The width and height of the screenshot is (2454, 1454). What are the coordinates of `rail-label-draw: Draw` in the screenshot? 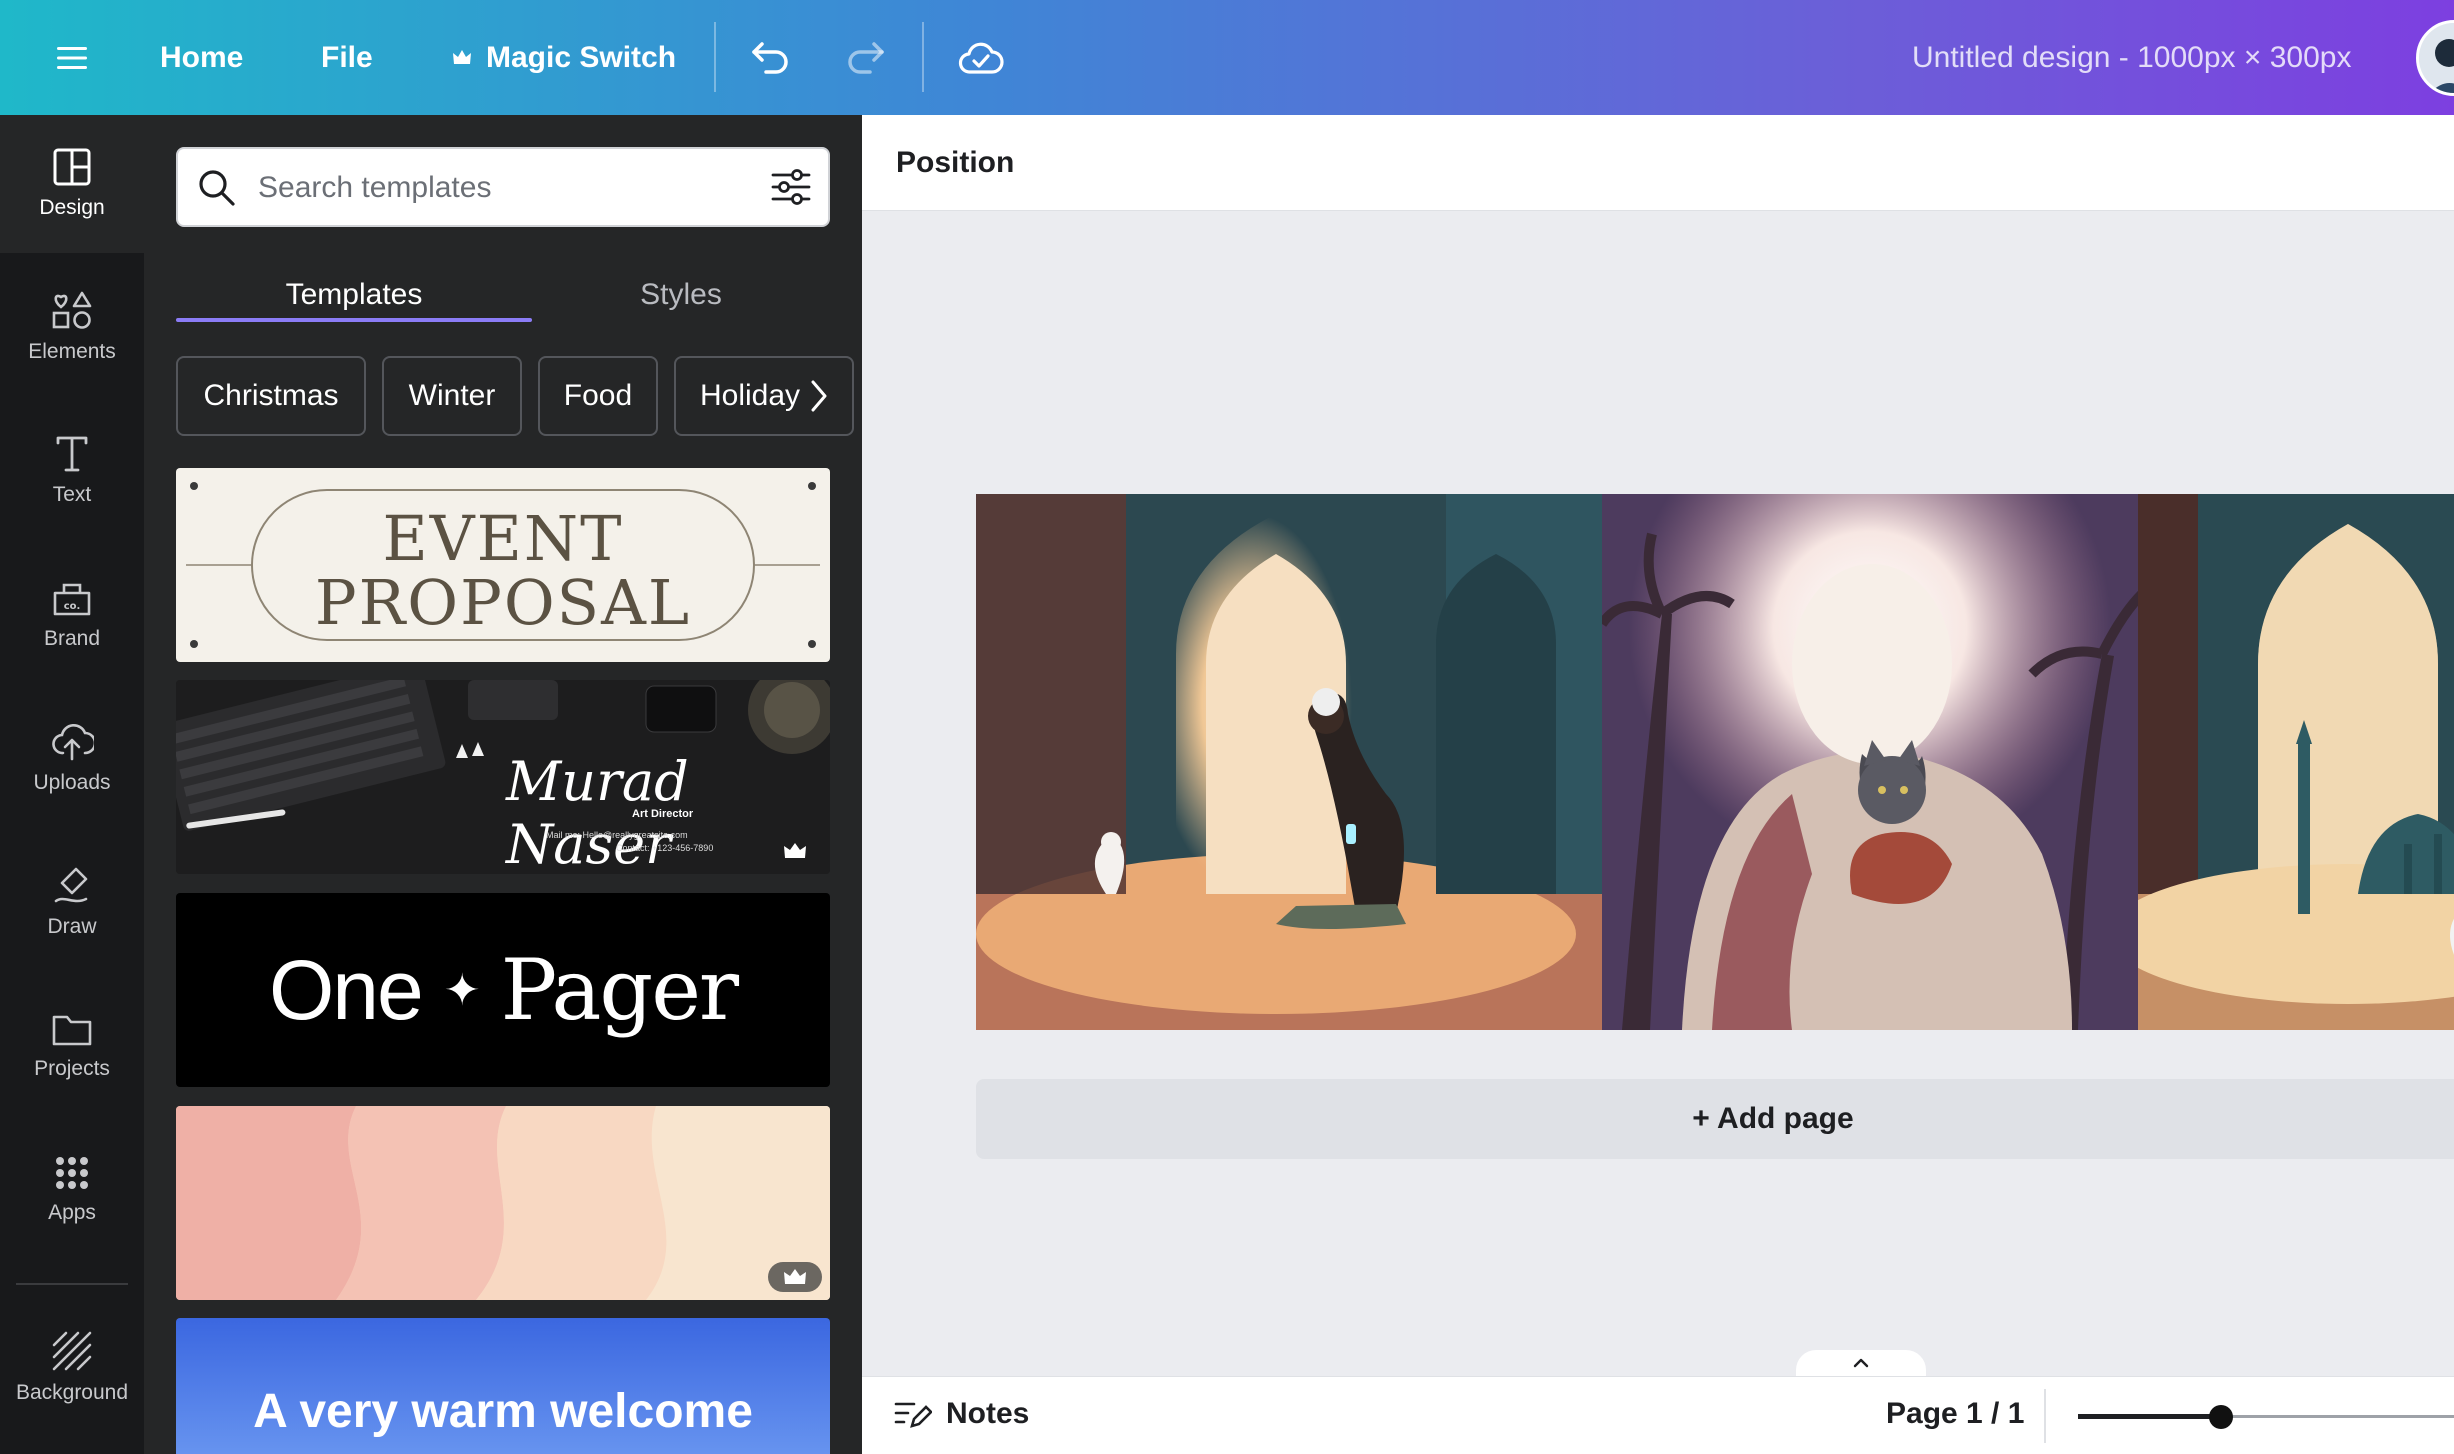 It's located at (72, 926).